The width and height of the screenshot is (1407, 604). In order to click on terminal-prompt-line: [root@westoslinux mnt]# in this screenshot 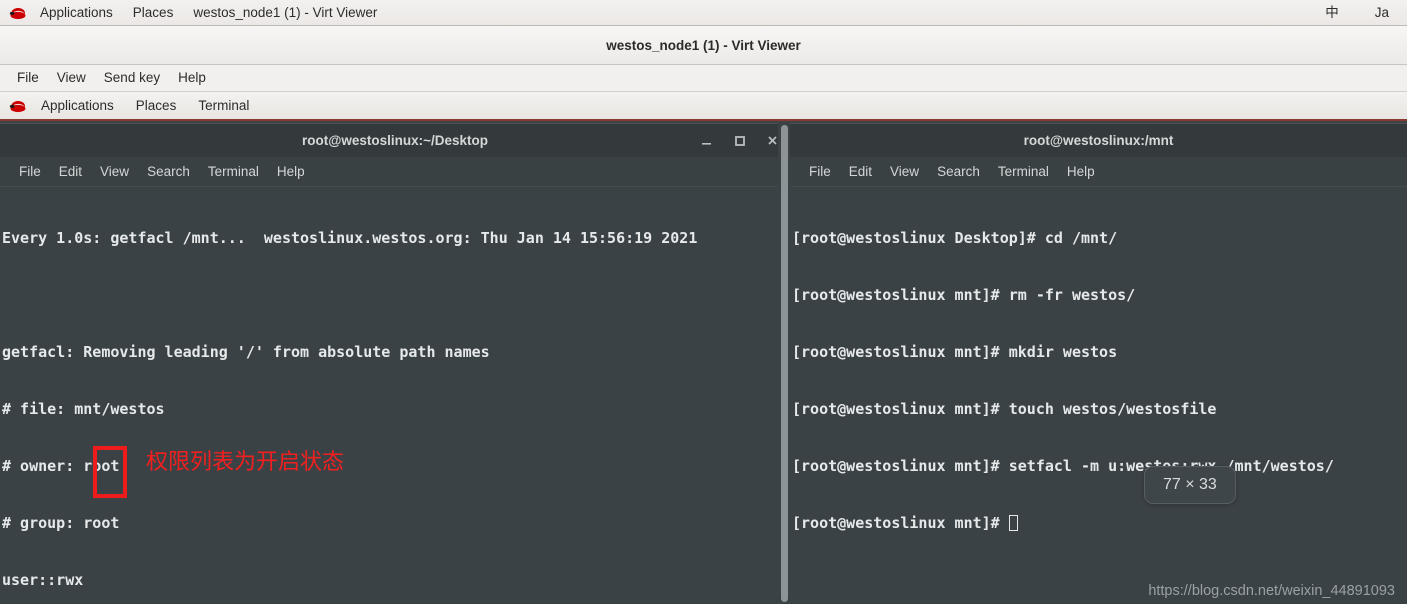, I will do `click(1099, 523)`.